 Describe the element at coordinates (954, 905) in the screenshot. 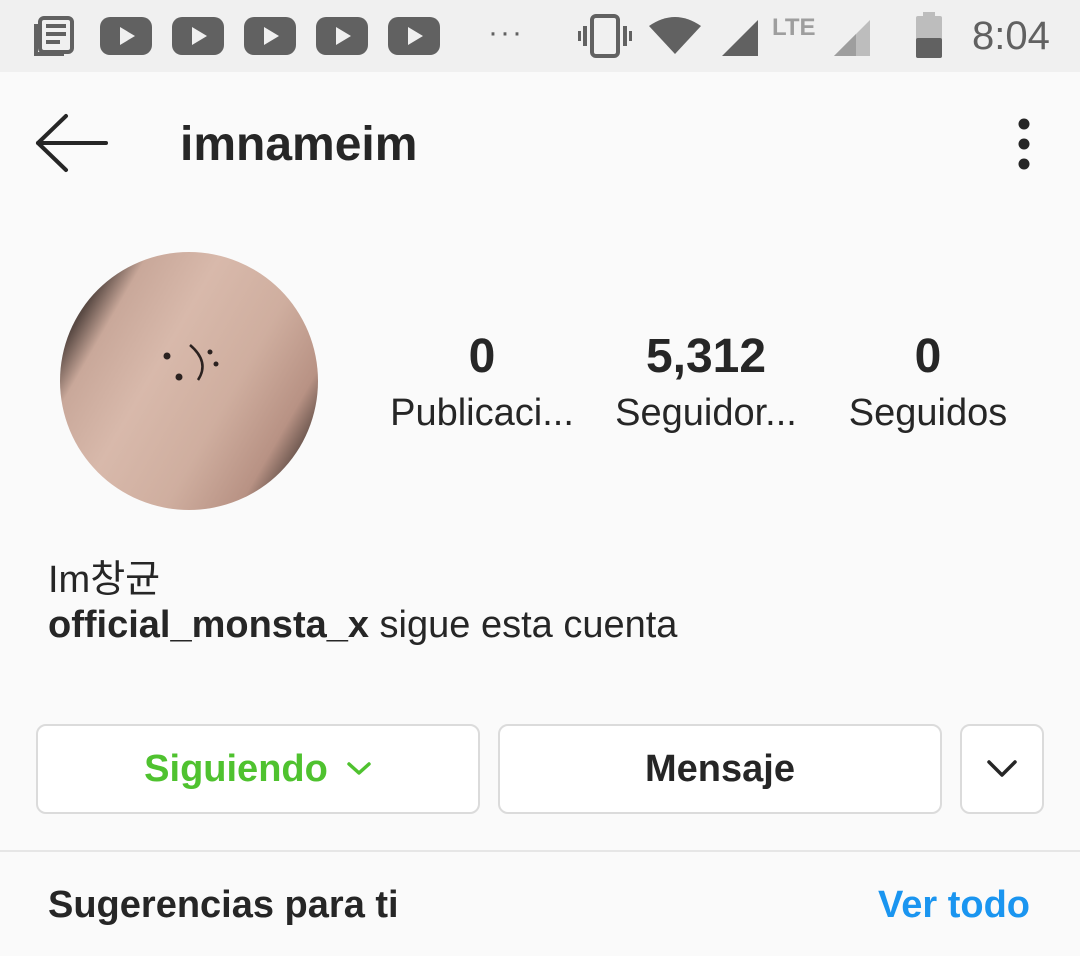

I see `see-all-link: Ver todo` at that location.